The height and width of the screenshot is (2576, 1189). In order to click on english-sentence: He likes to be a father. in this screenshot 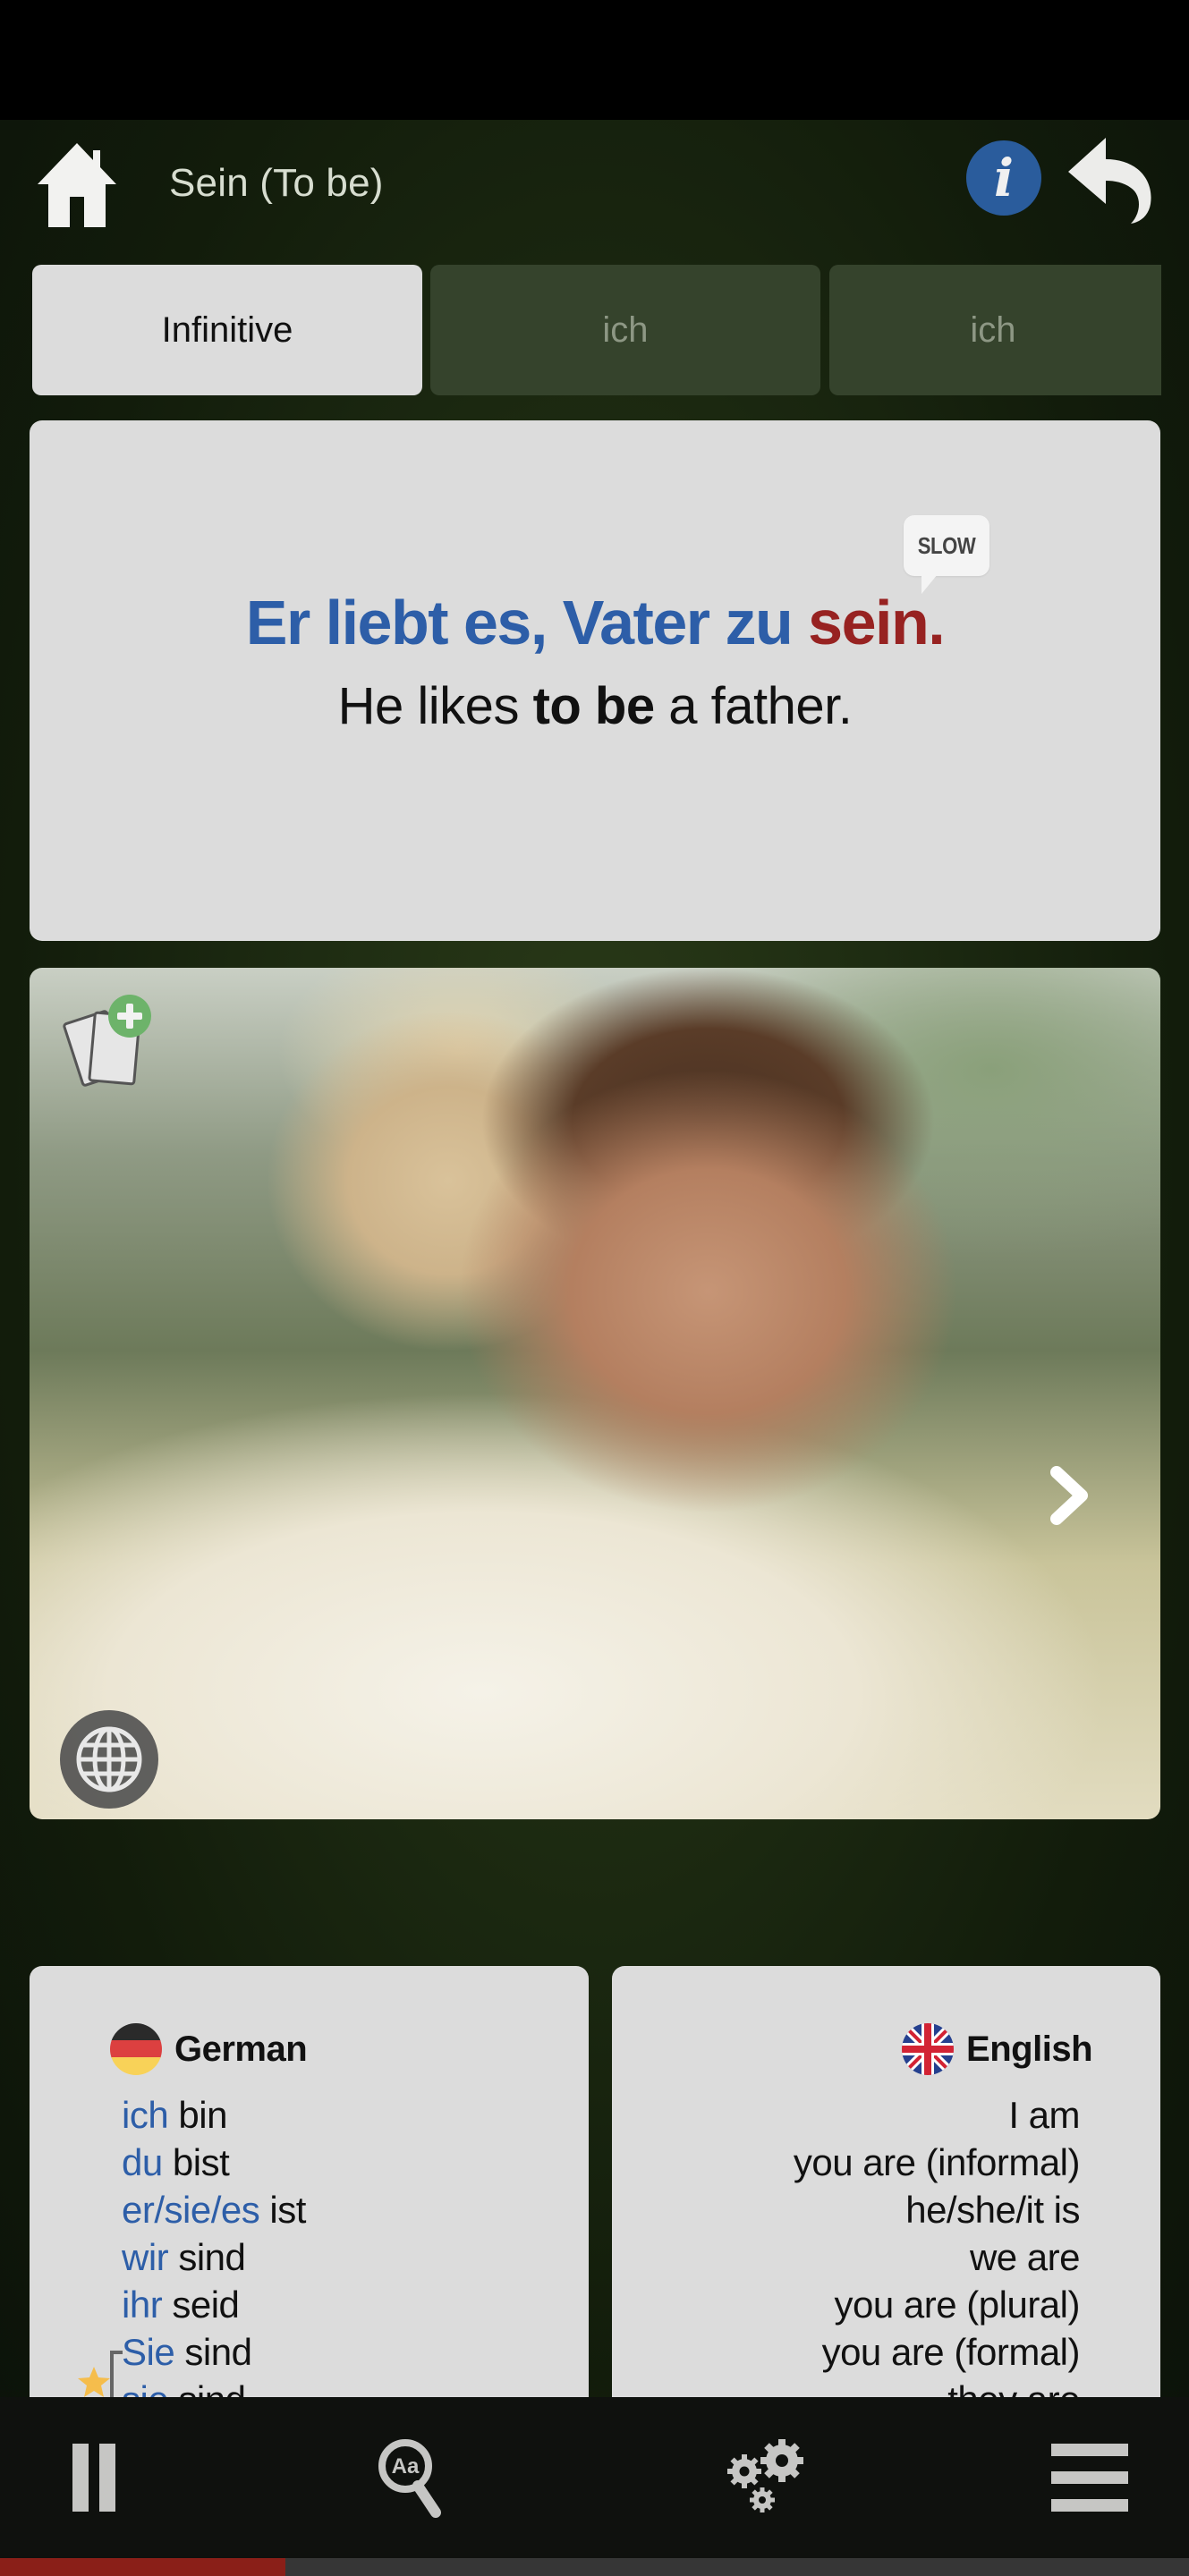, I will do `click(595, 706)`.